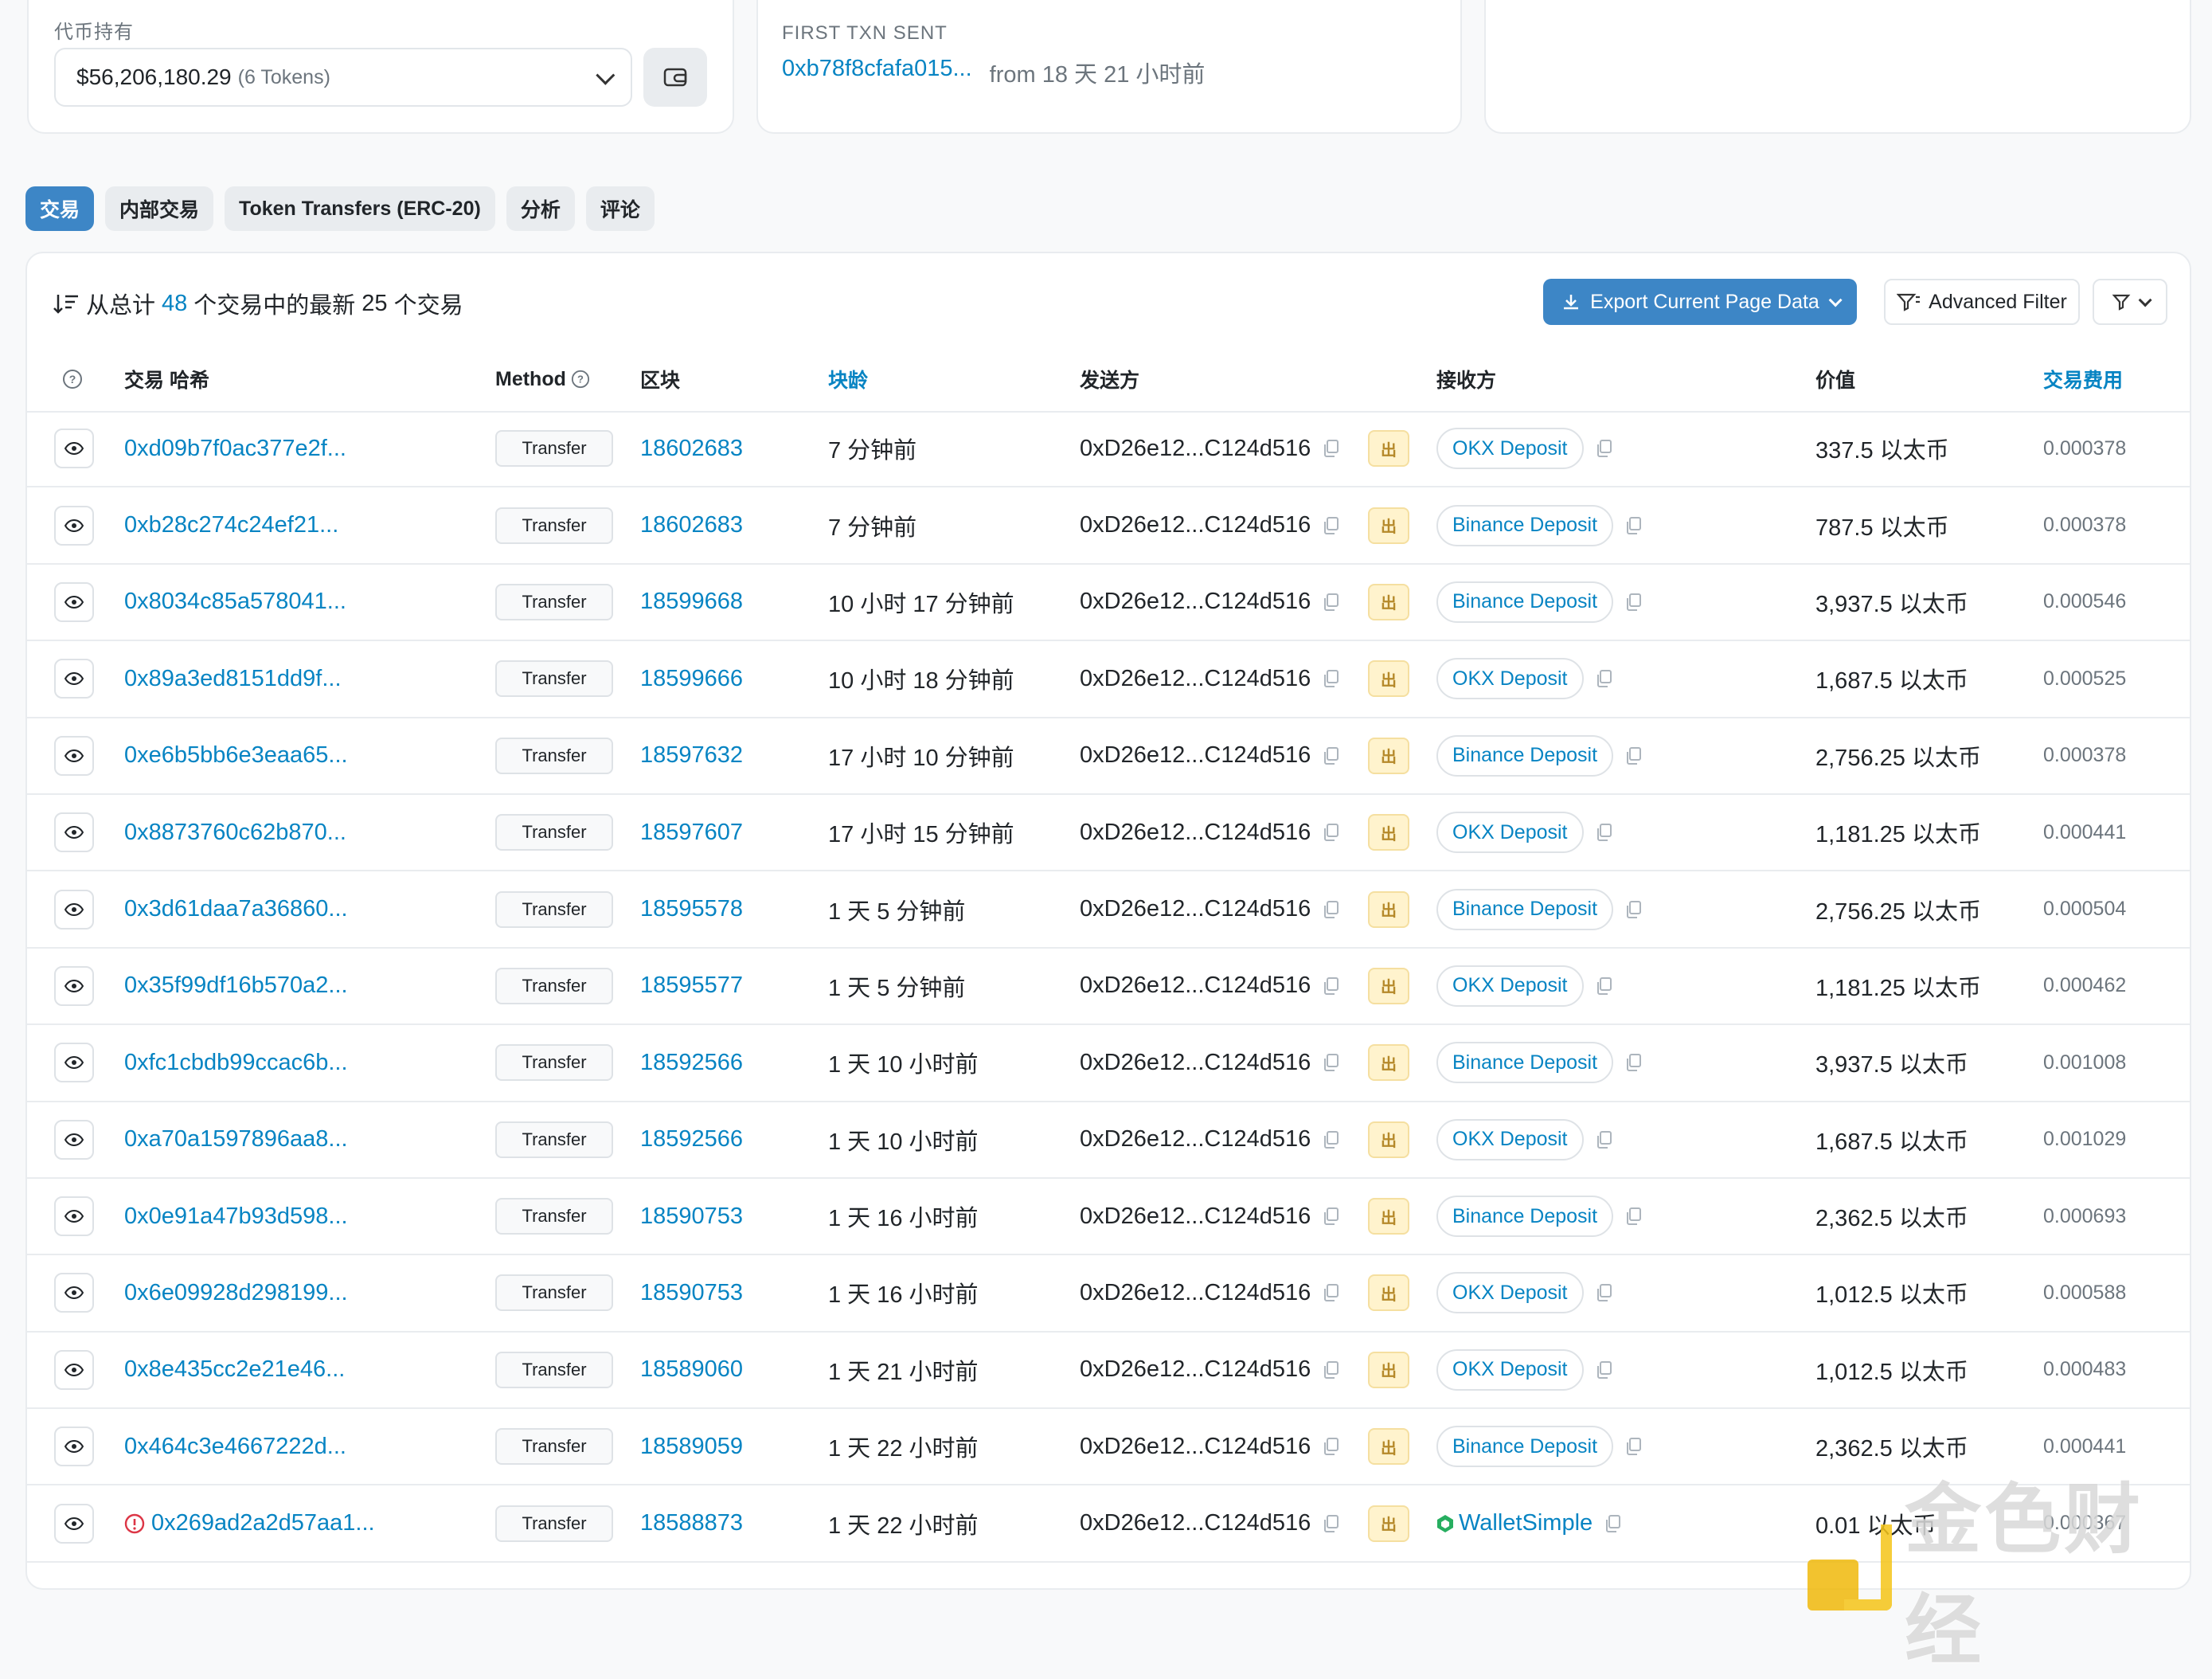 The height and width of the screenshot is (1679, 2212). What do you see at coordinates (1700, 302) in the screenshot?
I see `export-page-data-button: Export Current Page Data` at bounding box center [1700, 302].